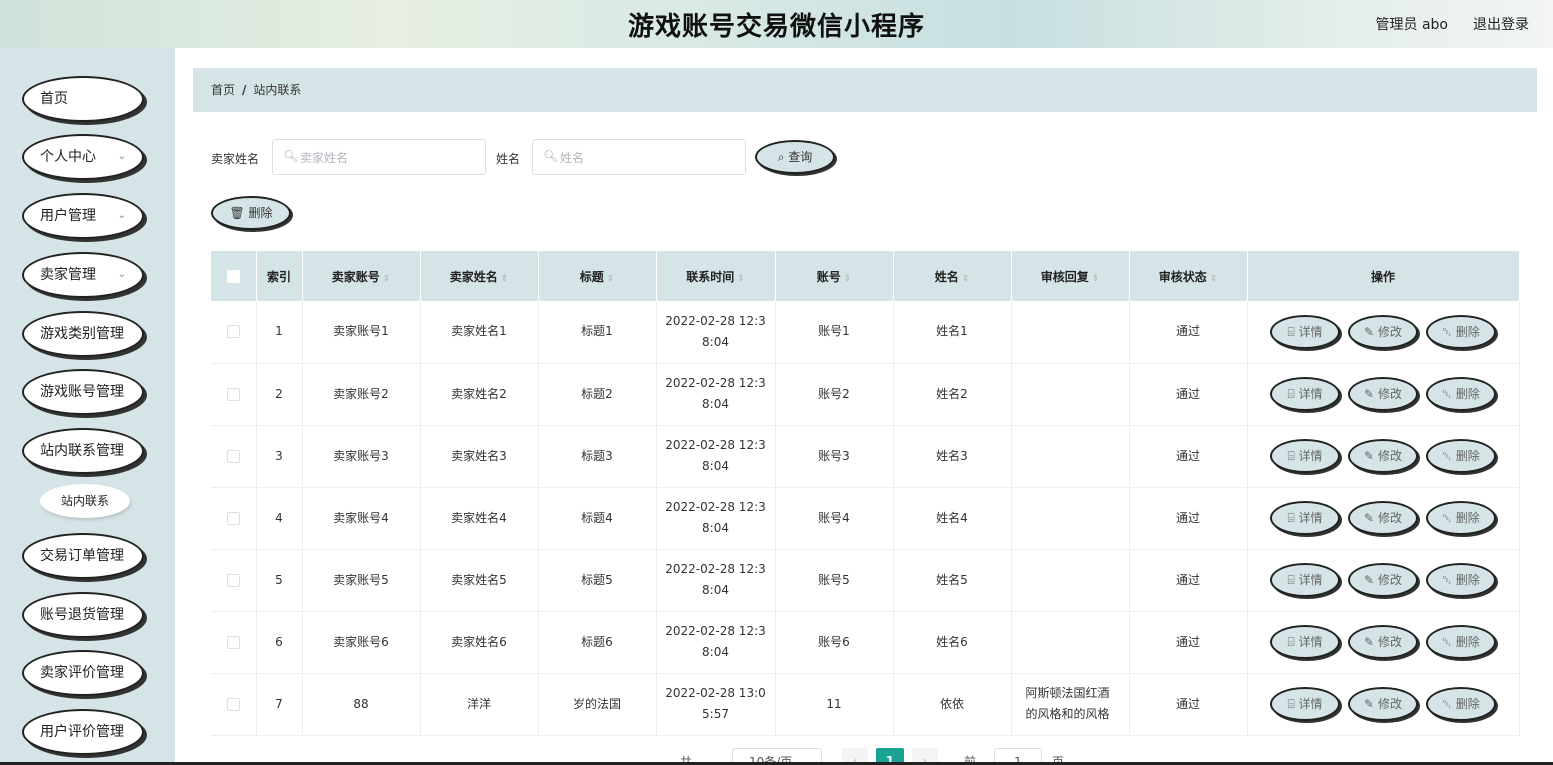 Image resolution: width=1553 pixels, height=765 pixels. What do you see at coordinates (1188, 276) in the screenshot?
I see `header-review-status: 审核状态 ⇕` at bounding box center [1188, 276].